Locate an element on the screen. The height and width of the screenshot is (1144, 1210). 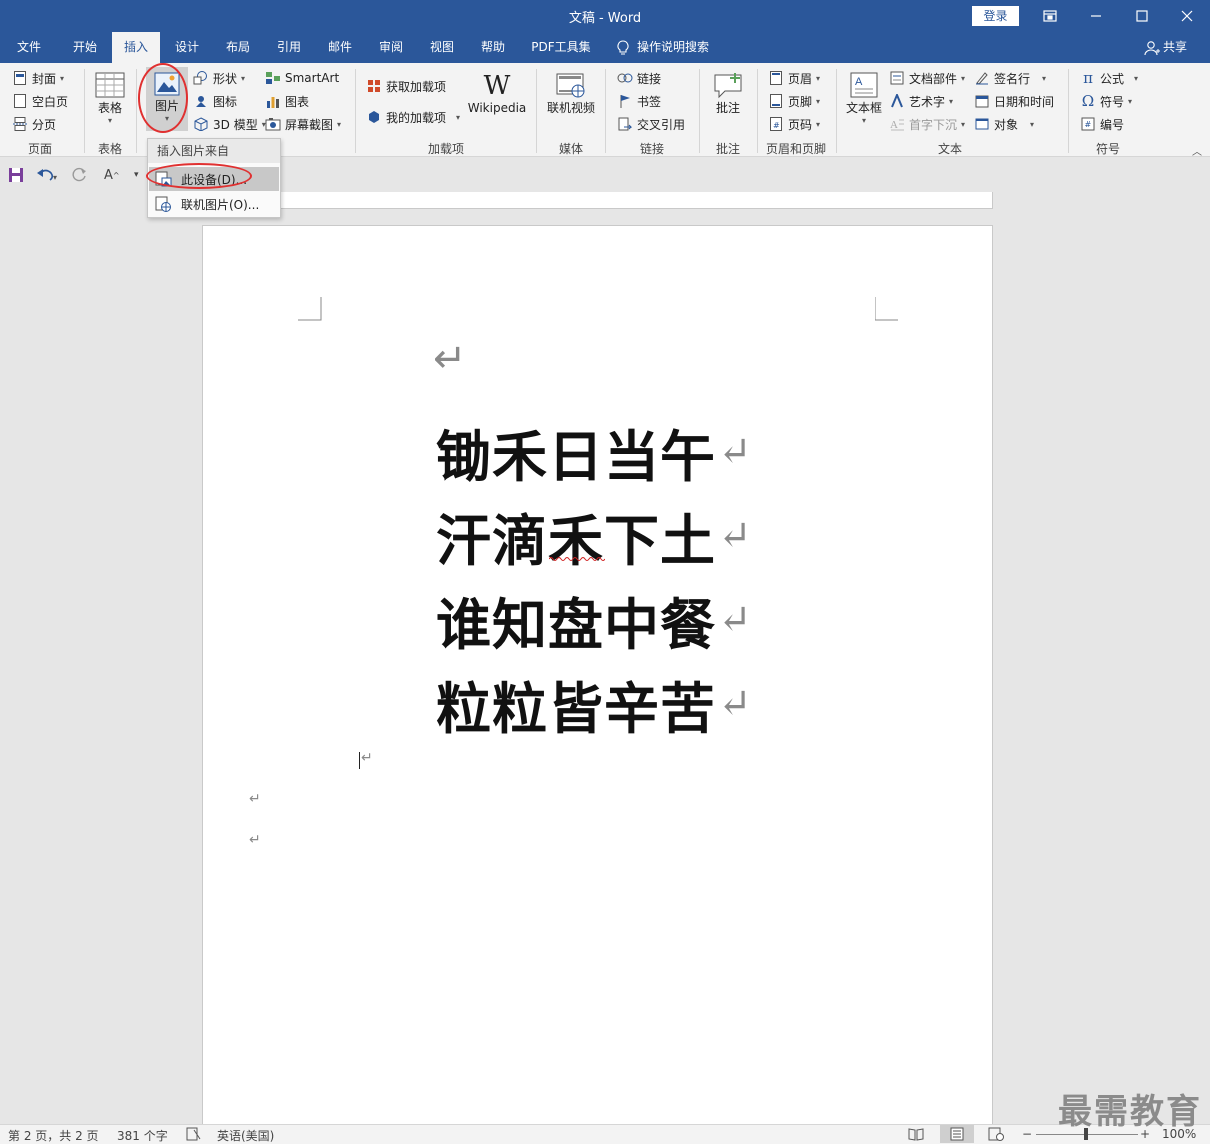
tab-review: 审阅 is located at coordinates (391, 47).